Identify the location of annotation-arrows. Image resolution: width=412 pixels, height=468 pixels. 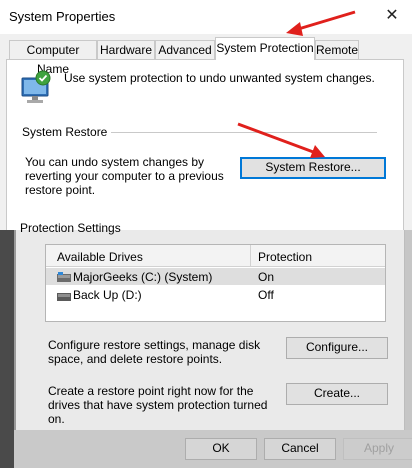
(296, 84).